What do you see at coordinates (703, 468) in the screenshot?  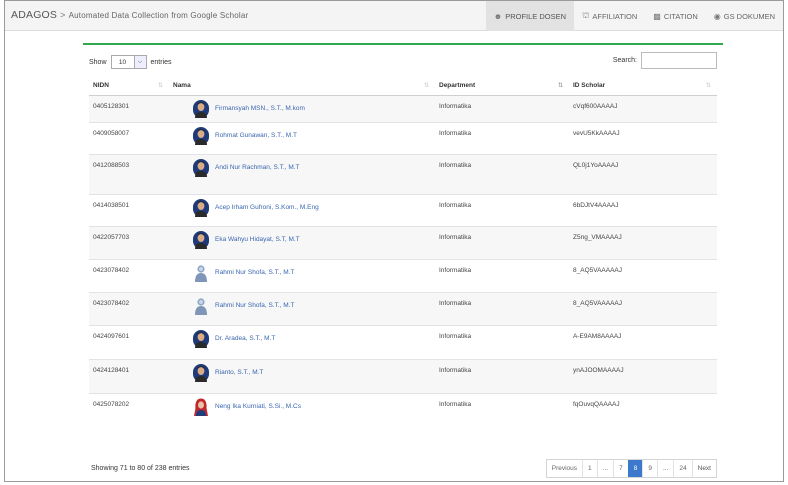 I see `next-button: Next` at bounding box center [703, 468].